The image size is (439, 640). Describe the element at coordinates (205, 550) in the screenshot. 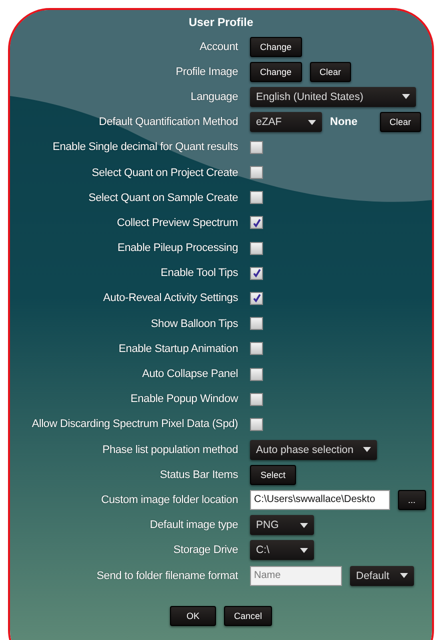

I see `setting-label: Storage Drive` at that location.